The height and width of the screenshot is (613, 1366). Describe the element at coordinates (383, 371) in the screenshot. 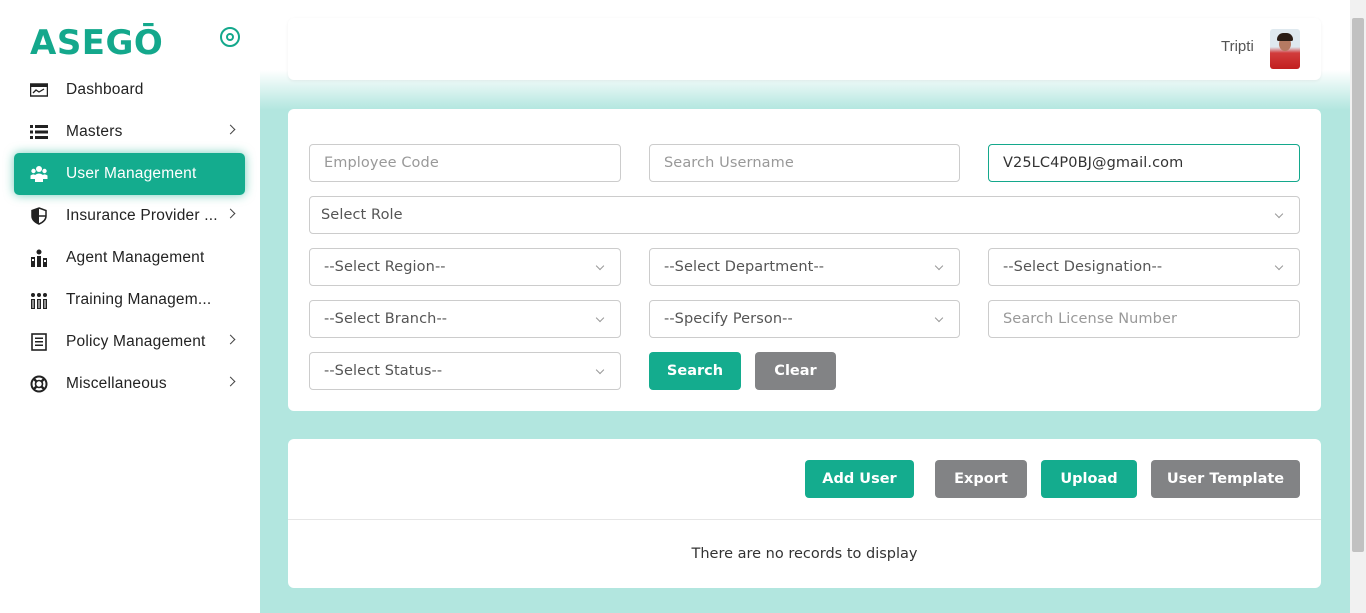

I see `status-select-value: --Select Status--` at that location.